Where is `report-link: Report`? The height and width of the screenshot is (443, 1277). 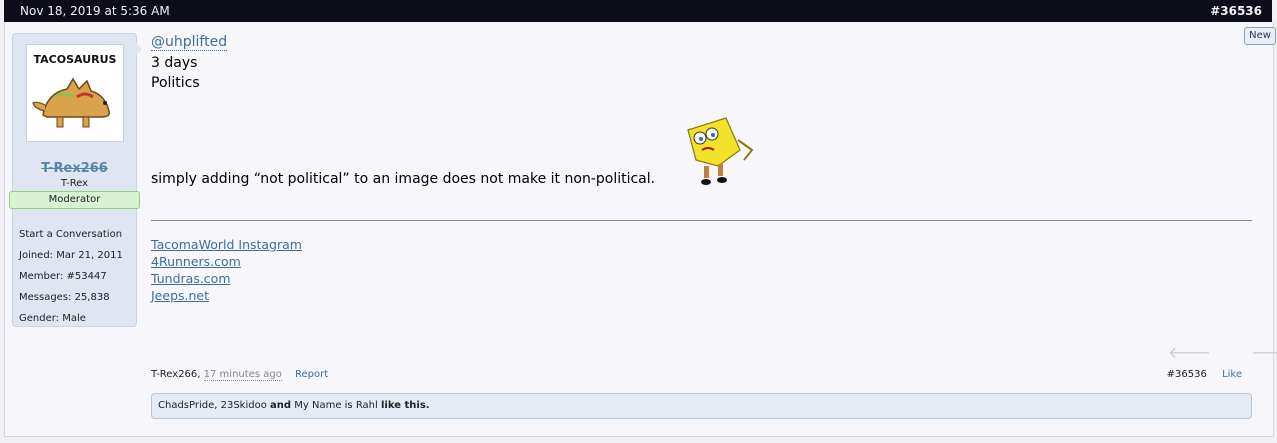 report-link: Report is located at coordinates (311, 374).